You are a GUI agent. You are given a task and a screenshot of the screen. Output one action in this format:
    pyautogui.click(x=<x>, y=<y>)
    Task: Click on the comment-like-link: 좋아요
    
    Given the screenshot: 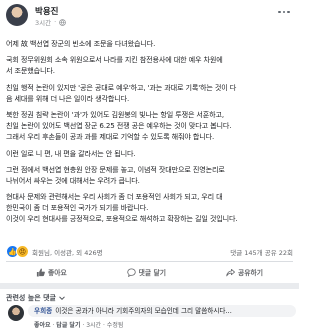 What is the action you would take?
    pyautogui.click(x=42, y=325)
    